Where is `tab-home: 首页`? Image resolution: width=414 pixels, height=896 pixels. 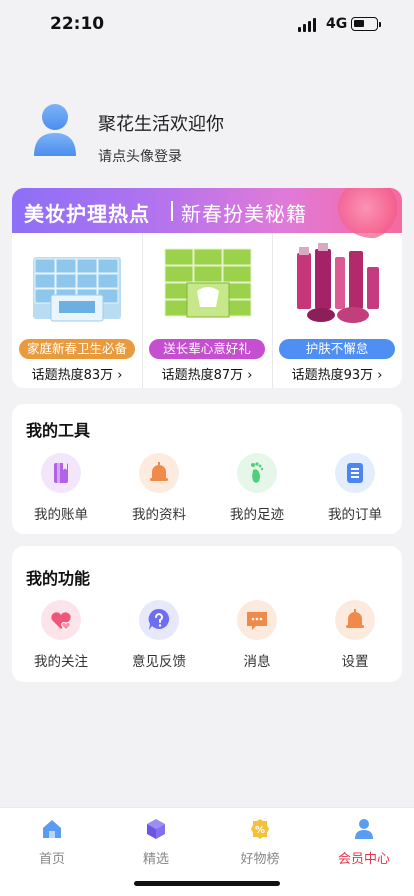 tab-home: 首页 is located at coordinates (52, 843).